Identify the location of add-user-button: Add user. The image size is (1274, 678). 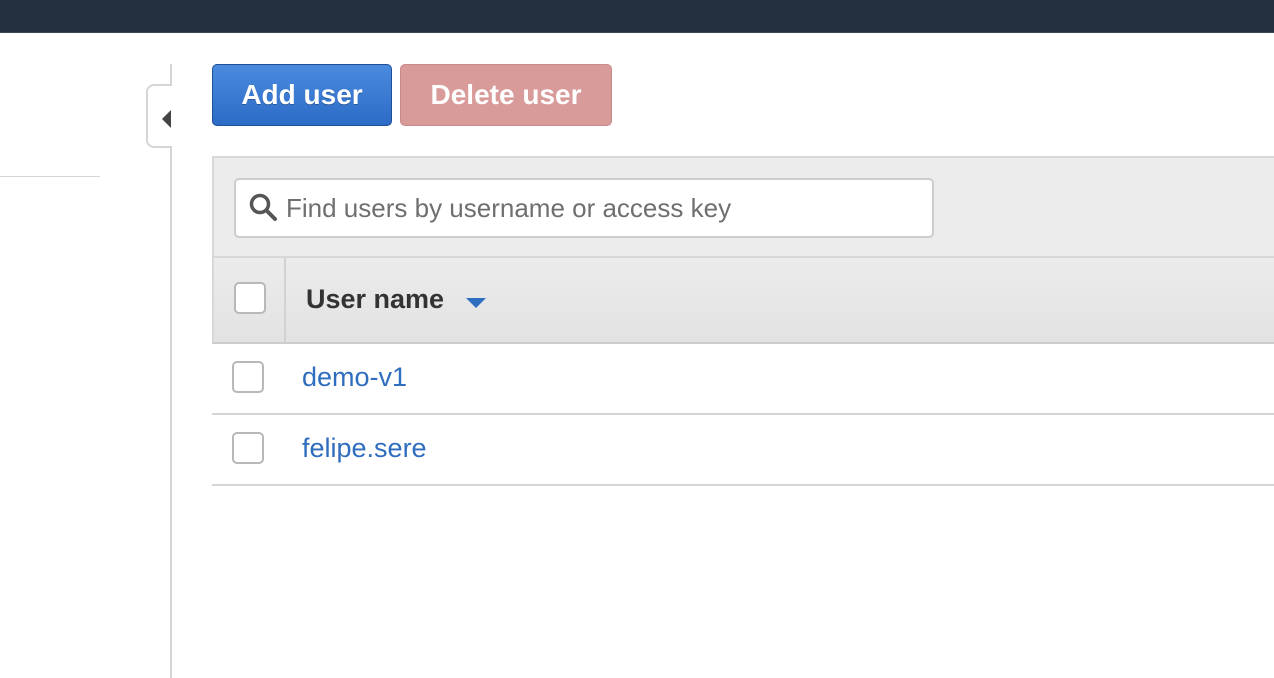
(302, 95).